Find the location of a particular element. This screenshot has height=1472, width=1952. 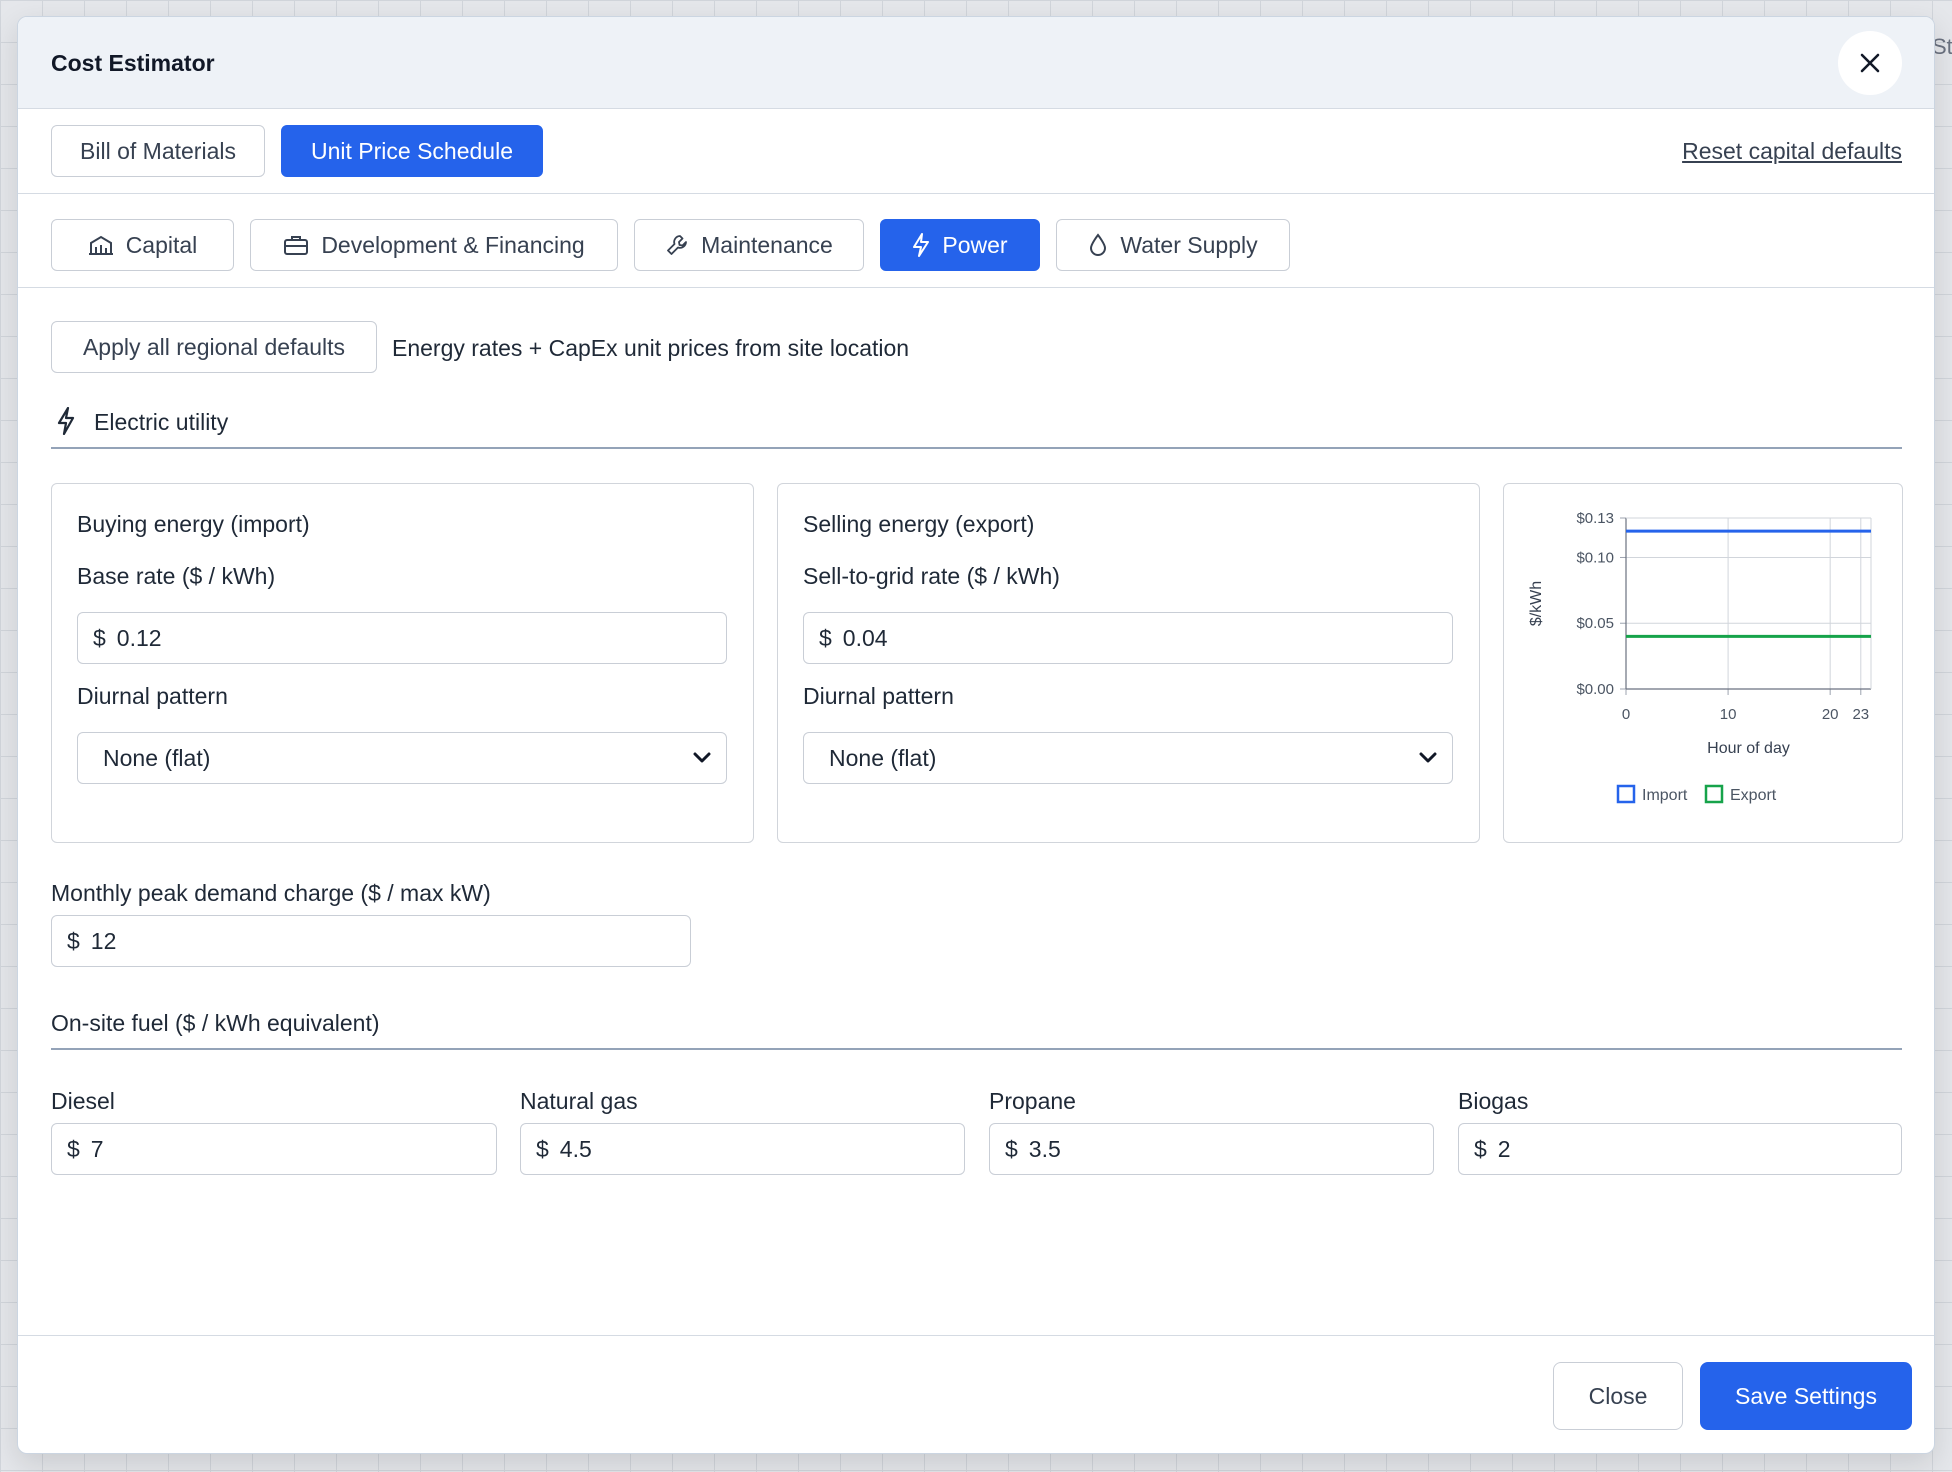

tab-bill-of-materials: Bill of Materials is located at coordinates (158, 151).